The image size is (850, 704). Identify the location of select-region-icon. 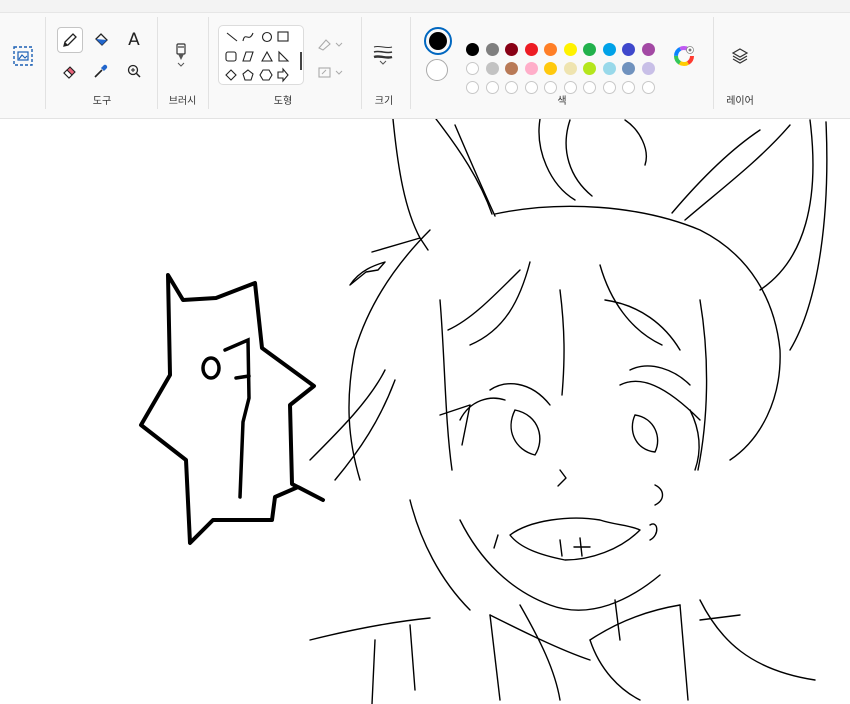
(23, 56).